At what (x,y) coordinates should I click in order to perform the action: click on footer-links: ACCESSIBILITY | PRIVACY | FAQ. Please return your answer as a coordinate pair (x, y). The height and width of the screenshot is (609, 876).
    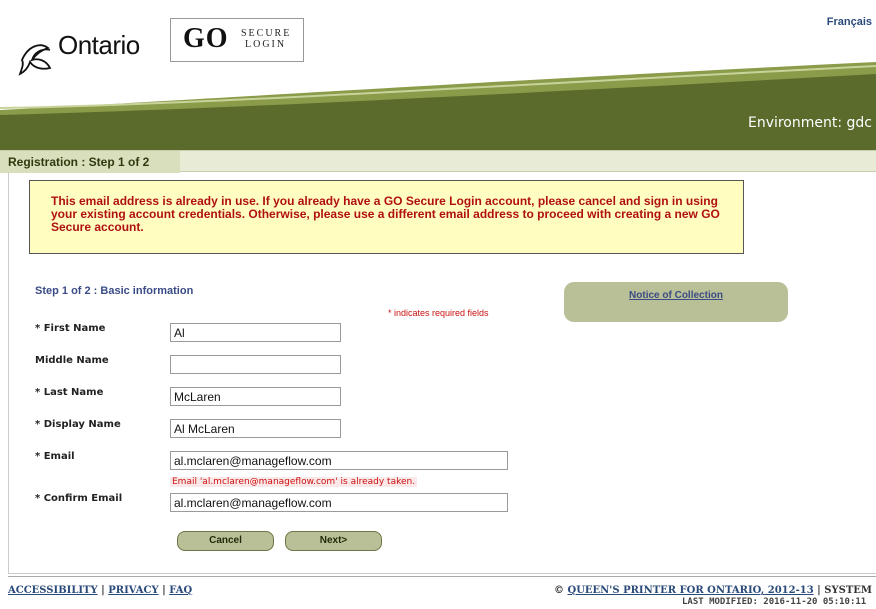
    Looking at the image, I should click on (100, 590).